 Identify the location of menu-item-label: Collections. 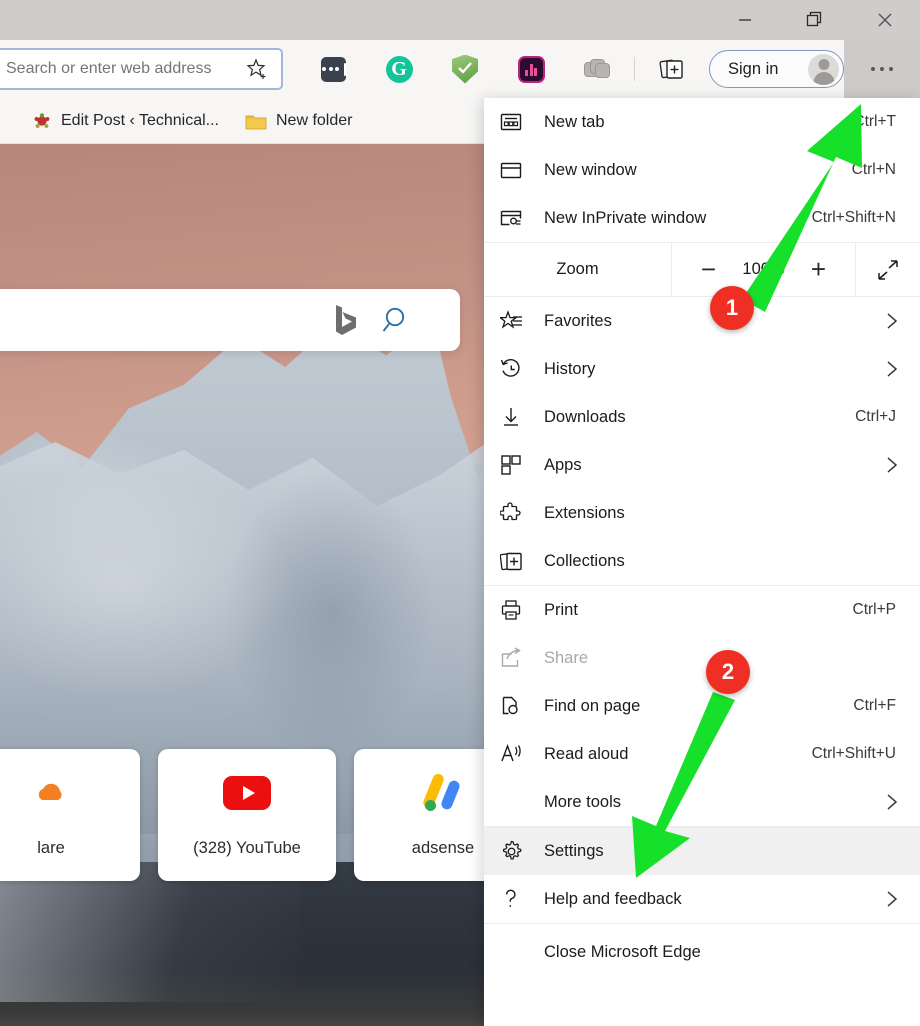
(584, 560).